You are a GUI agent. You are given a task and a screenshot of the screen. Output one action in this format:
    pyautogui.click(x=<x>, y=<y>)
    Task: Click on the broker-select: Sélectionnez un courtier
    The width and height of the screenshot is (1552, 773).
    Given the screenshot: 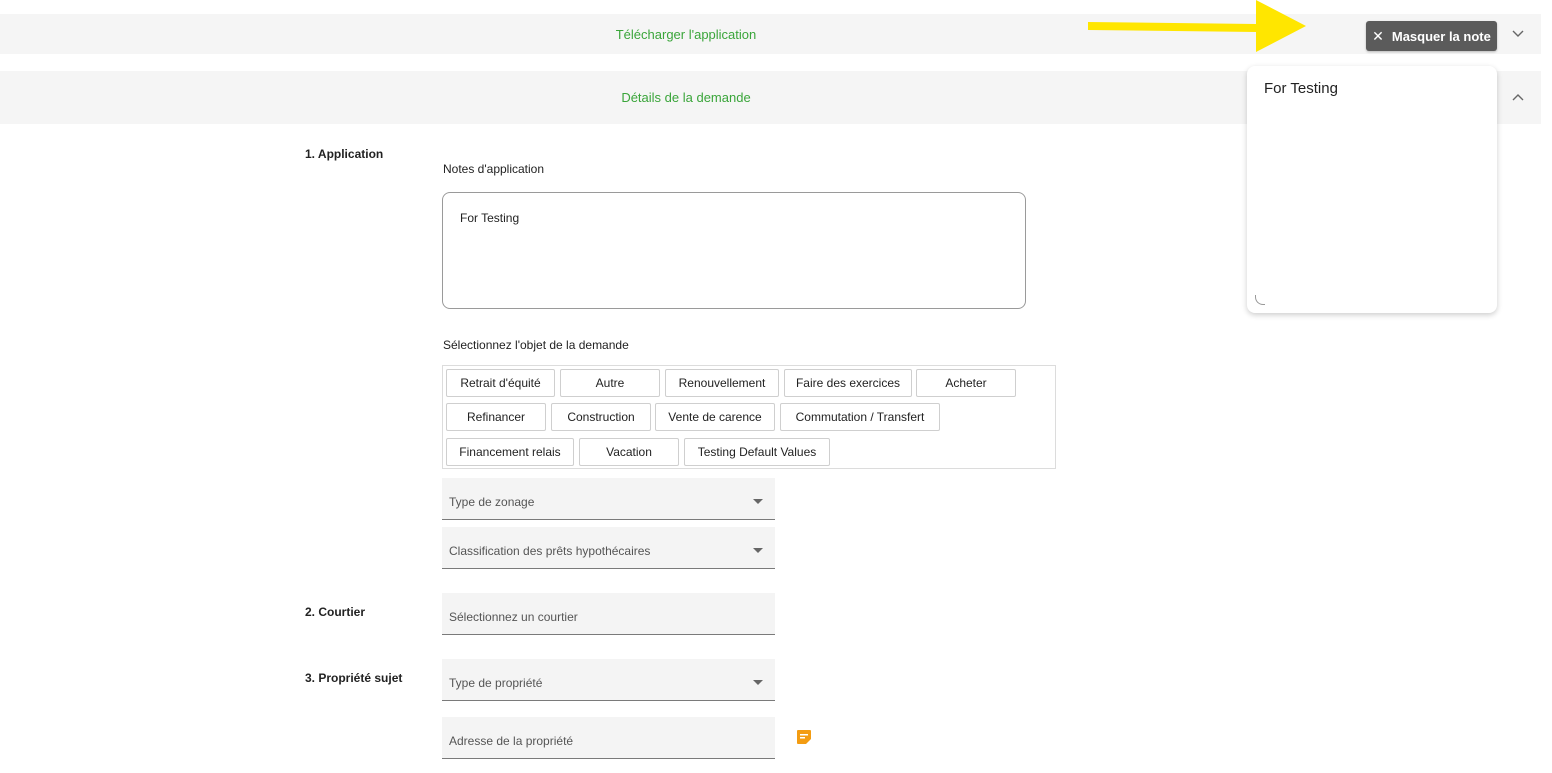 What is the action you would take?
    pyautogui.click(x=608, y=614)
    